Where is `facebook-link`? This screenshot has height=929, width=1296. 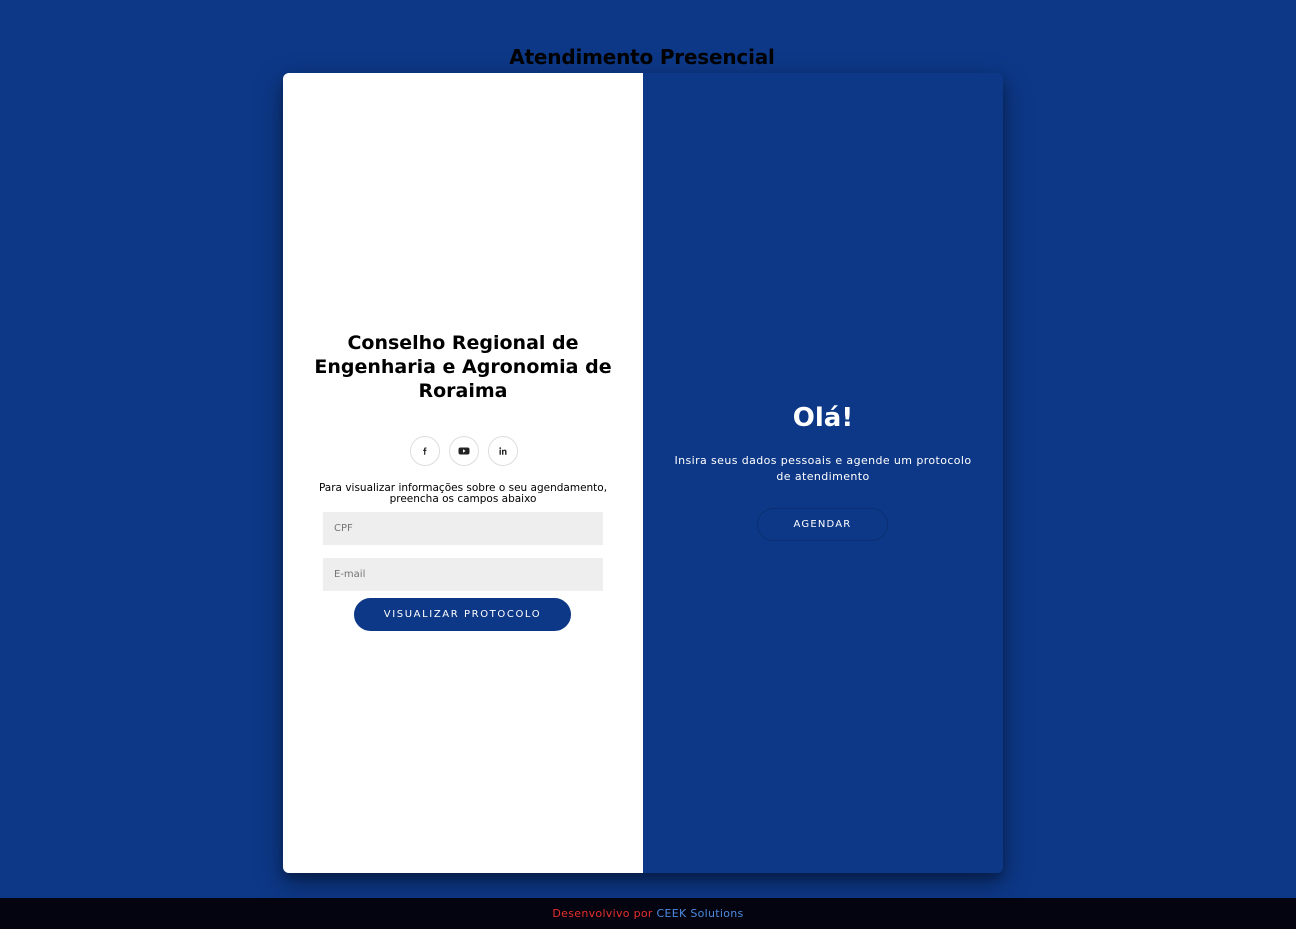
facebook-link is located at coordinates (425, 451).